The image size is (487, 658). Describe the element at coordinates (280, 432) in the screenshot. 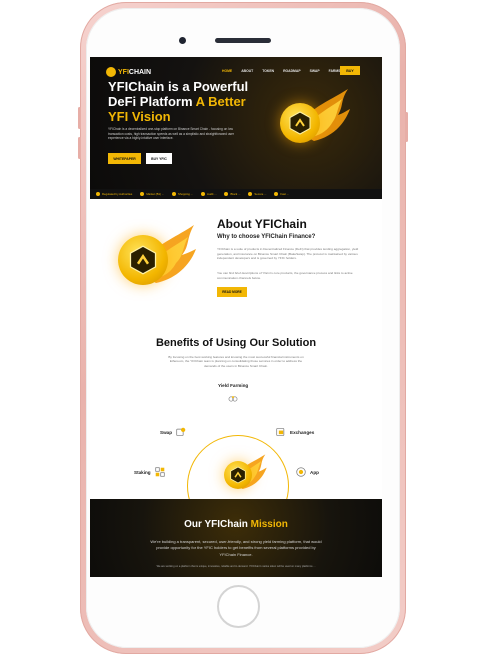

I see `exchange-icon` at that location.